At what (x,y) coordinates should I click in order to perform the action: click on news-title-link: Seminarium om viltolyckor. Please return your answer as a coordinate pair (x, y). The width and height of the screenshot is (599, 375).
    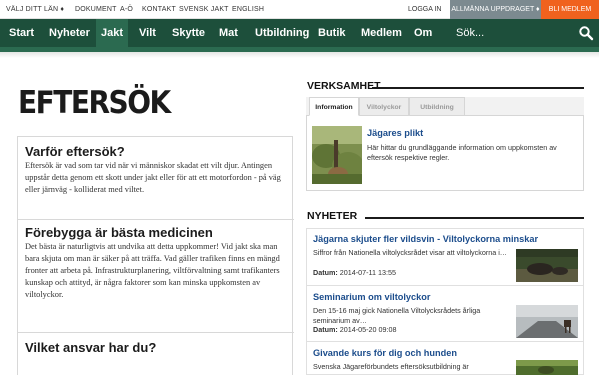
    Looking at the image, I should click on (371, 297).